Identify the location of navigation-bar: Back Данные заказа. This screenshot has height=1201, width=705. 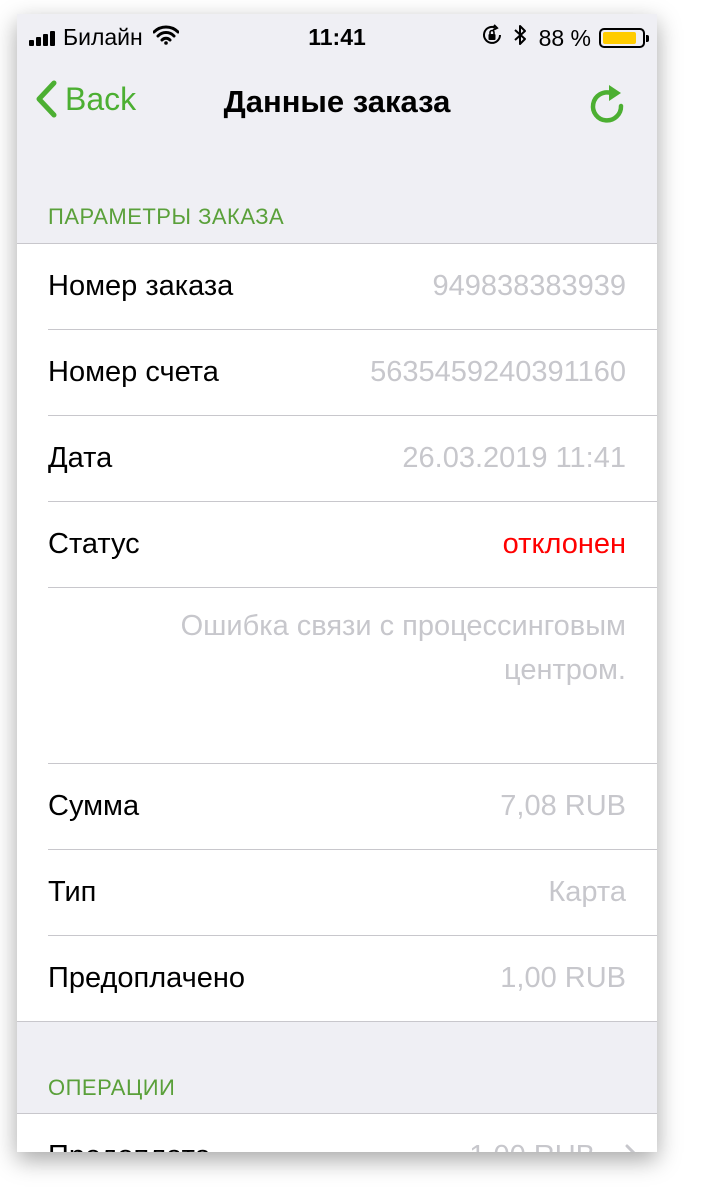
(337, 102).